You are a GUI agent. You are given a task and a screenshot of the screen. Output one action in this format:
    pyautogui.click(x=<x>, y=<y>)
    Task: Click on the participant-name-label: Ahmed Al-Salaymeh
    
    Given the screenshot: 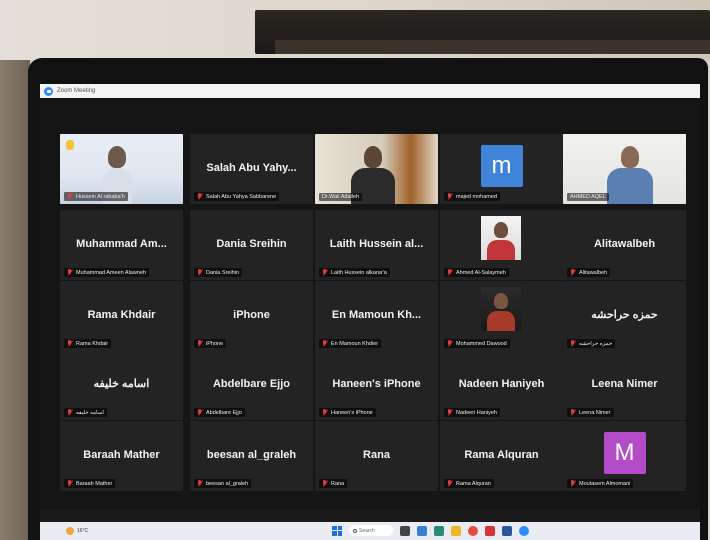 What is the action you would take?
    pyautogui.click(x=476, y=272)
    